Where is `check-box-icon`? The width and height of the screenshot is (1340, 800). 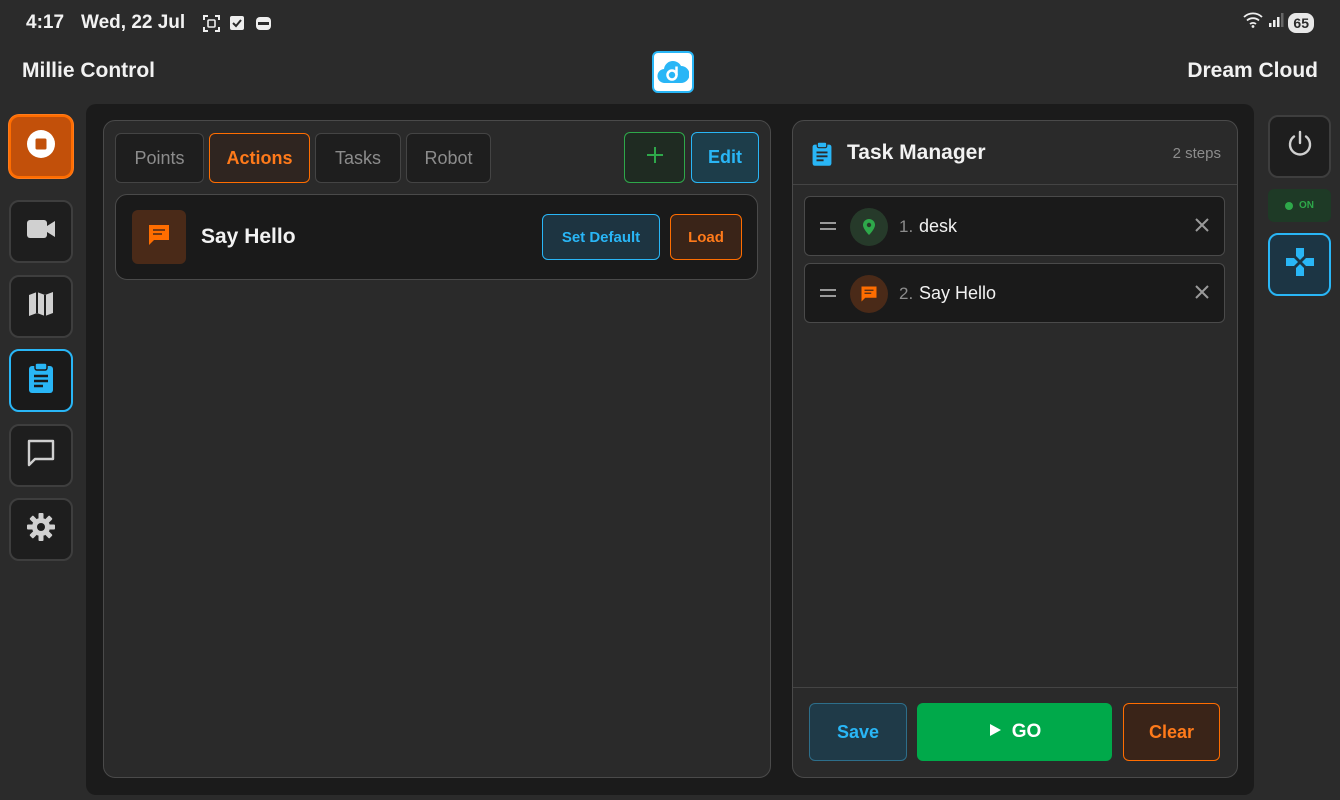 check-box-icon is located at coordinates (237, 23).